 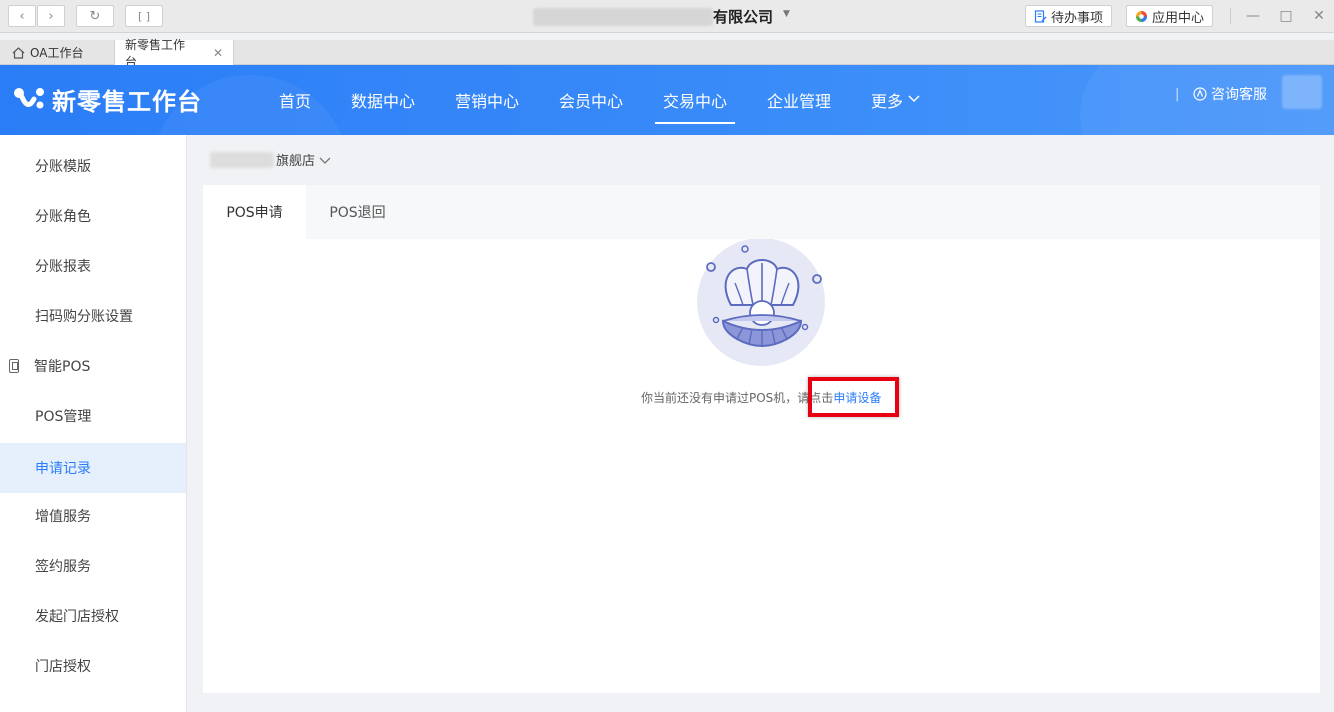 I want to click on nav-trade-center: 交易中心, so click(x=695, y=106).